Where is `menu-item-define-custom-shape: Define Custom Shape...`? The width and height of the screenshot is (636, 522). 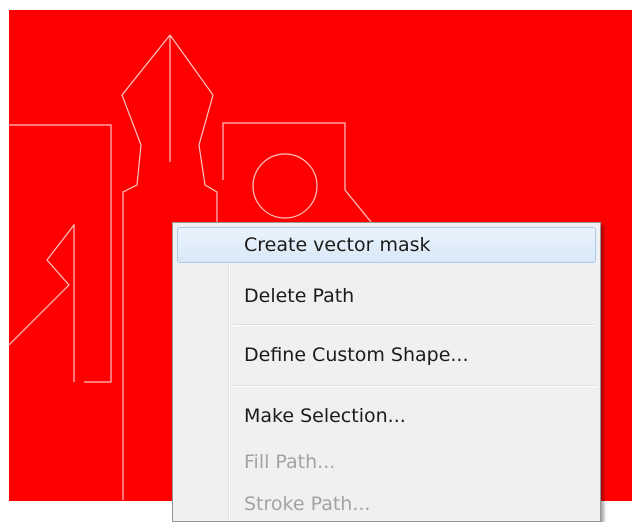
menu-item-define-custom-shape: Define Custom Shape... is located at coordinates (386, 355).